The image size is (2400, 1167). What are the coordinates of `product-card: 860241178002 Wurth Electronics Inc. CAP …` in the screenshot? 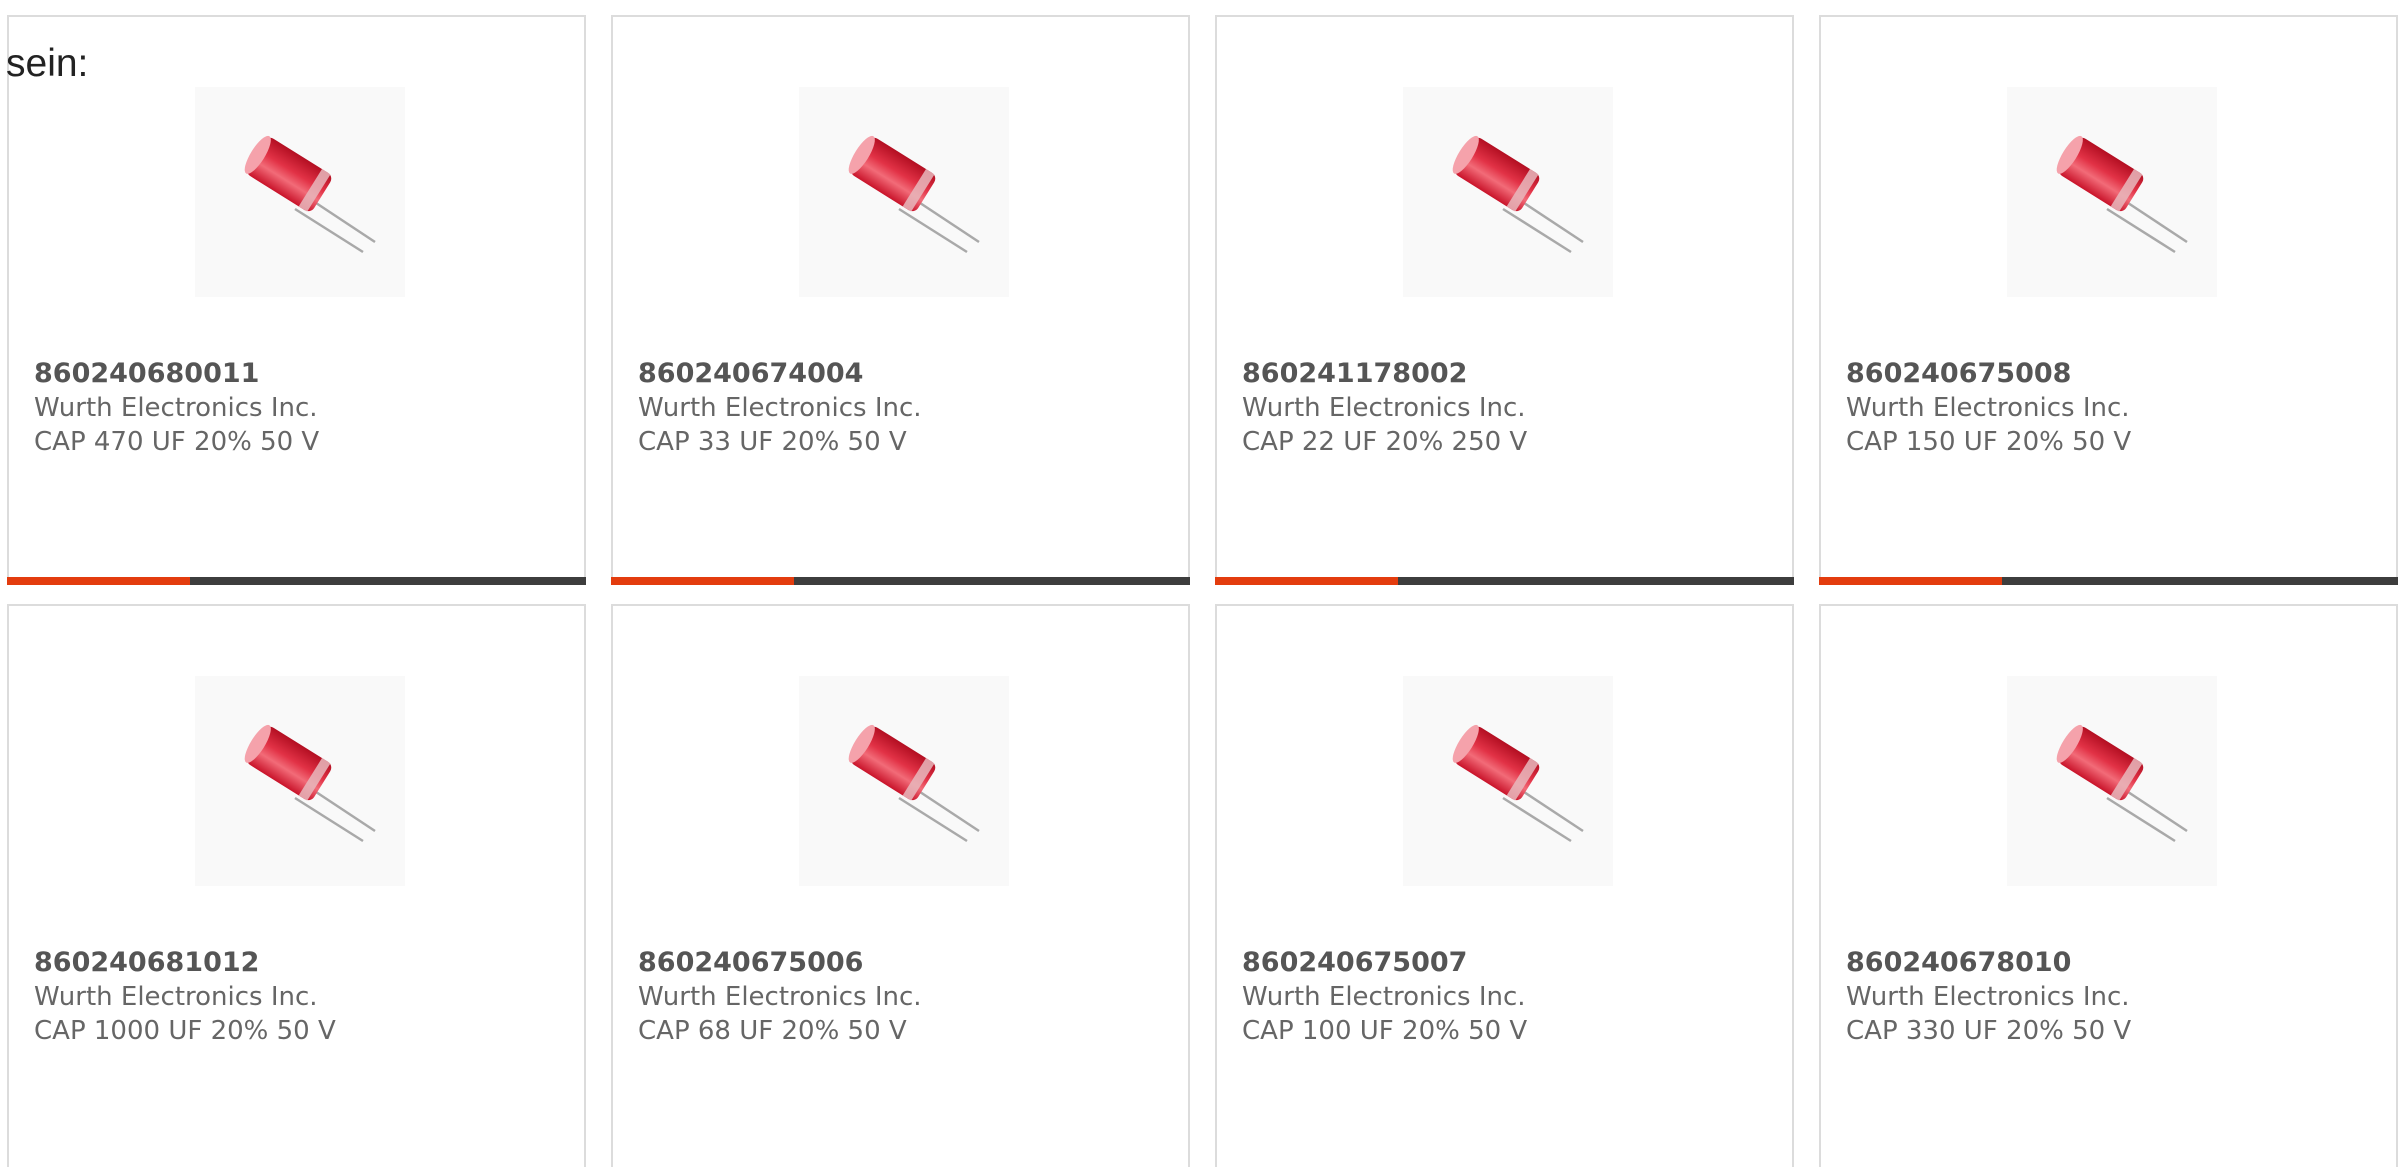 It's located at (1504, 300).